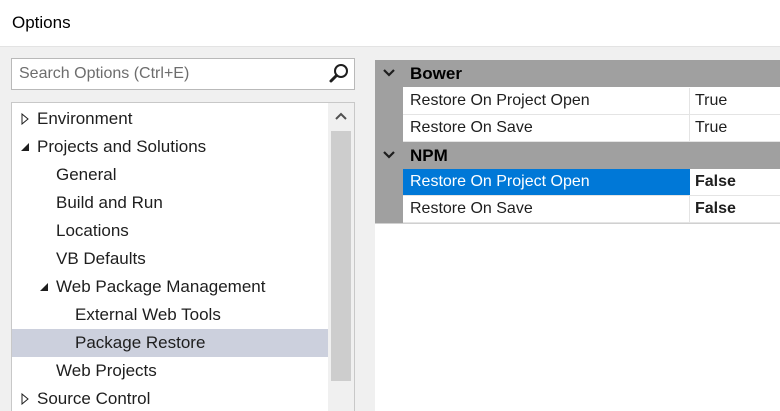  I want to click on tree-item-label: General, so click(86, 174).